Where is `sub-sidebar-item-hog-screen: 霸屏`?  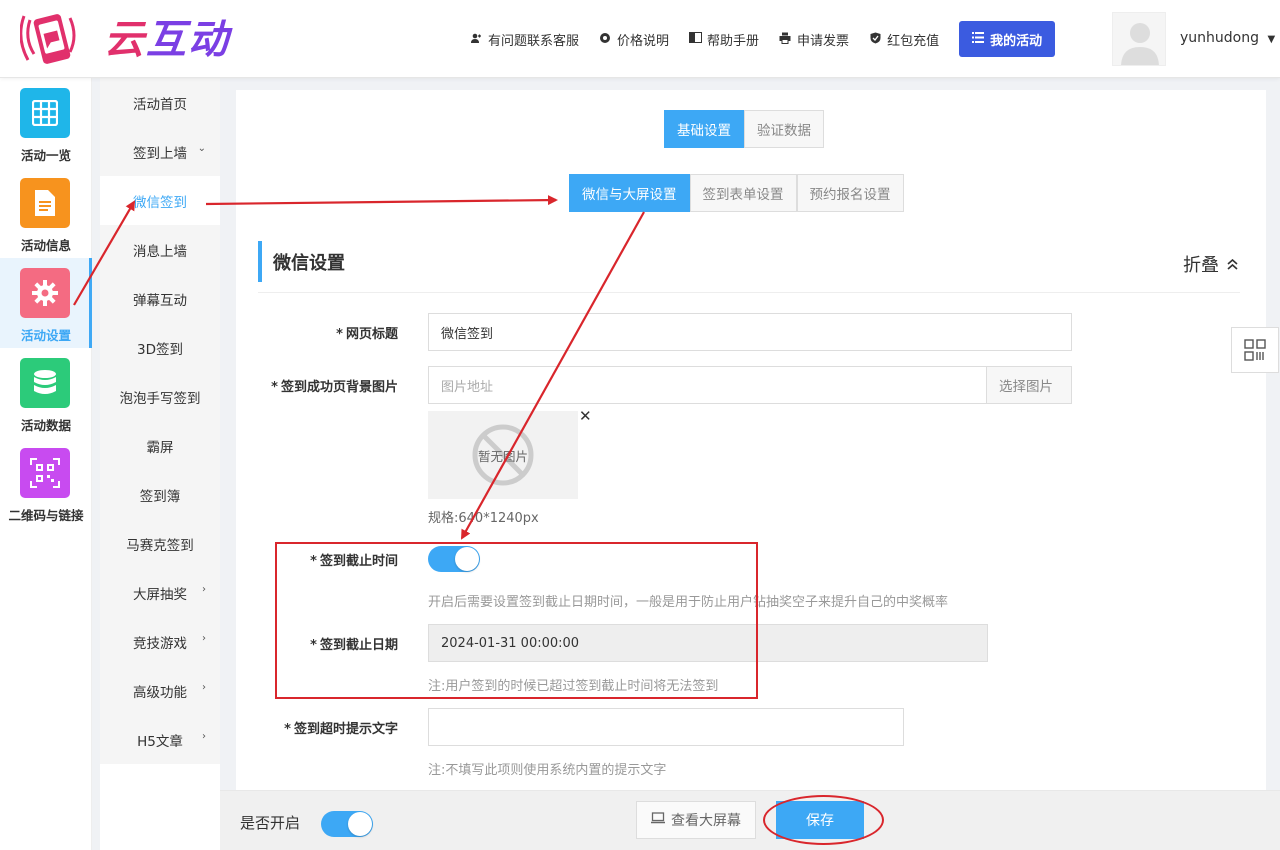 sub-sidebar-item-hog-screen: 霸屏 is located at coordinates (160, 445).